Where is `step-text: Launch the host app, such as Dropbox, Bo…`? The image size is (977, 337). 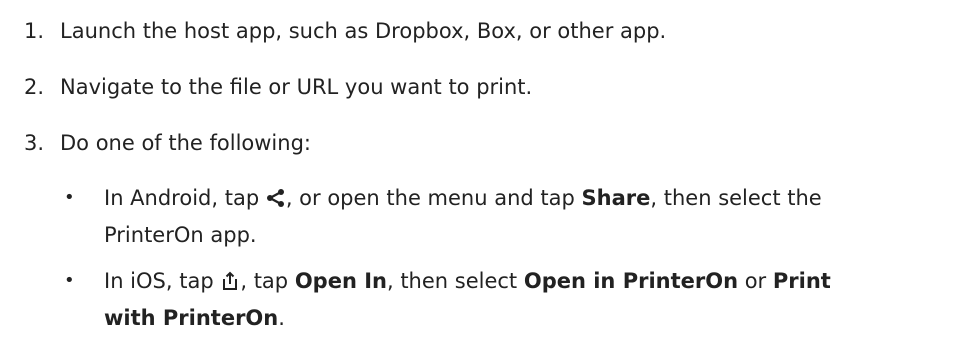 step-text: Launch the host app, such as Dropbox, Bo… is located at coordinates (363, 31).